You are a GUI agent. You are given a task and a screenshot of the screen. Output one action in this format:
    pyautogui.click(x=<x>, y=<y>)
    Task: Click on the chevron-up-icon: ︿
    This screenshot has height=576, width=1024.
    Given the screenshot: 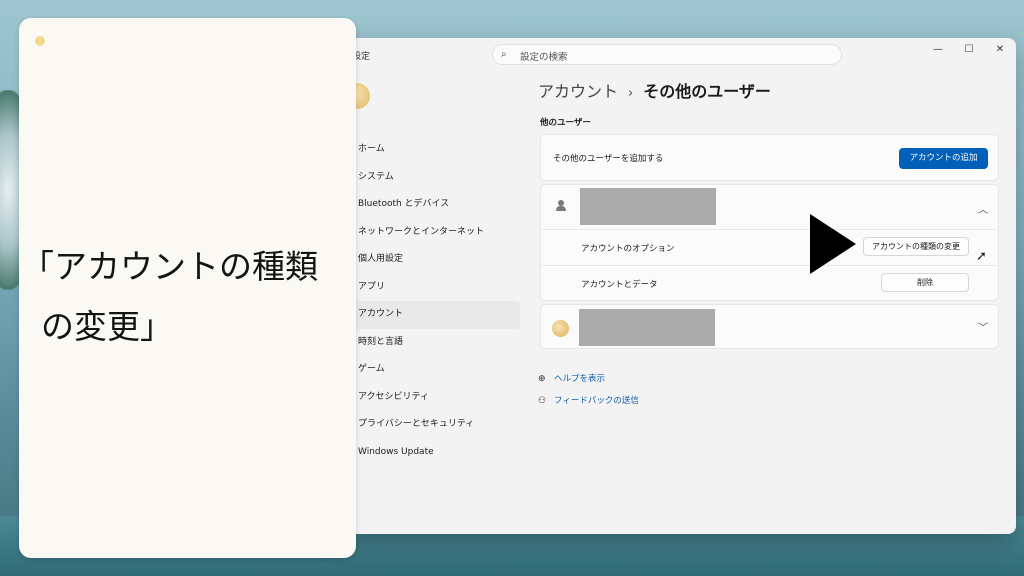 What is the action you would take?
    pyautogui.click(x=983, y=208)
    